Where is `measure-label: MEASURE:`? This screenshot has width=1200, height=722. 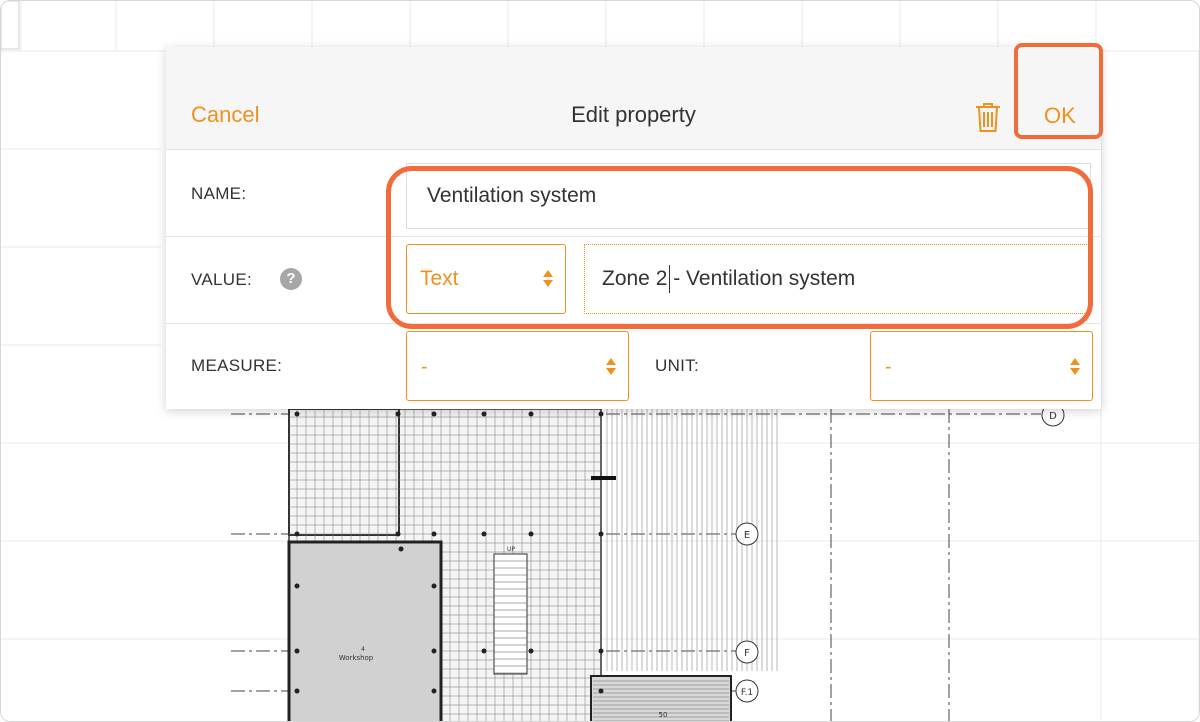 measure-label: MEASURE: is located at coordinates (237, 365).